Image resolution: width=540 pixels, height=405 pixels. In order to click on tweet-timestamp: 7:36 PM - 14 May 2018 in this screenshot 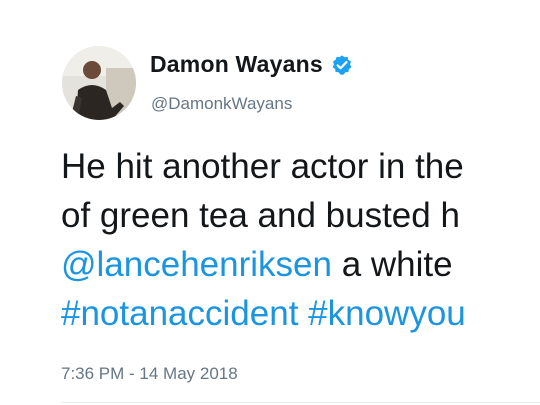, I will do `click(149, 374)`.